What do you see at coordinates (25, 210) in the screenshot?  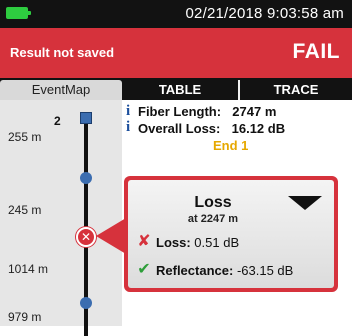 I see `distance-label: 245 m` at bounding box center [25, 210].